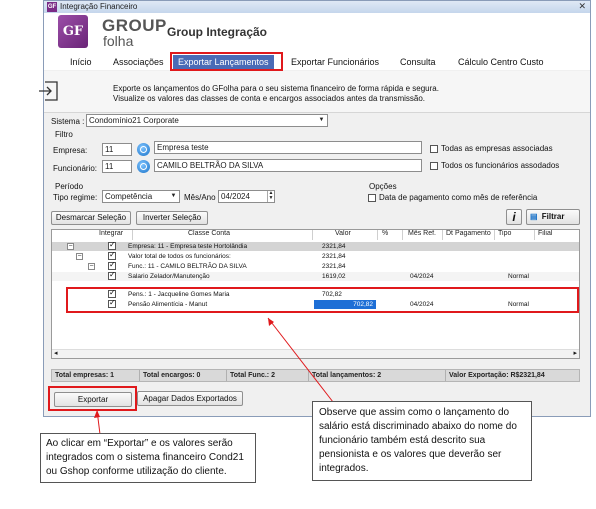 The width and height of the screenshot is (596, 509). Describe the element at coordinates (75, 197) in the screenshot. I see `tipo-regime-label: Tipo regime:` at that location.